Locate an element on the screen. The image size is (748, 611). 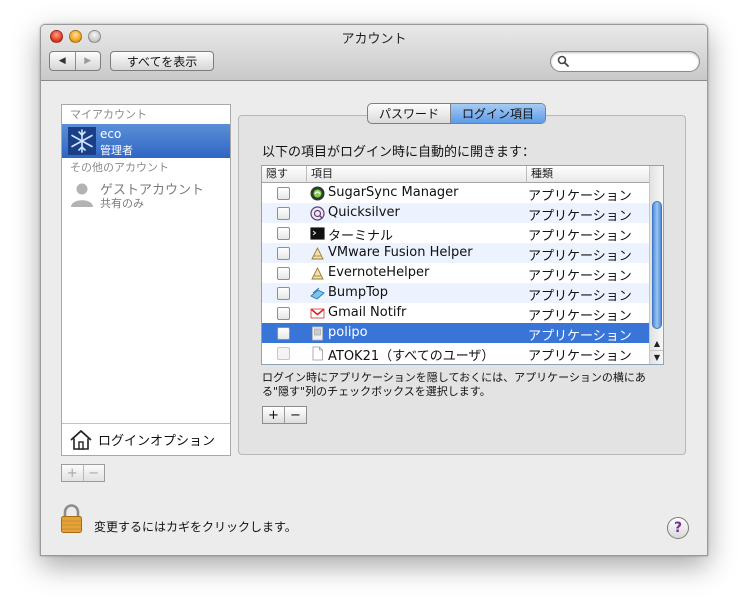
table-row: EvernoteHelper アプリケーション is located at coordinates (456, 273).